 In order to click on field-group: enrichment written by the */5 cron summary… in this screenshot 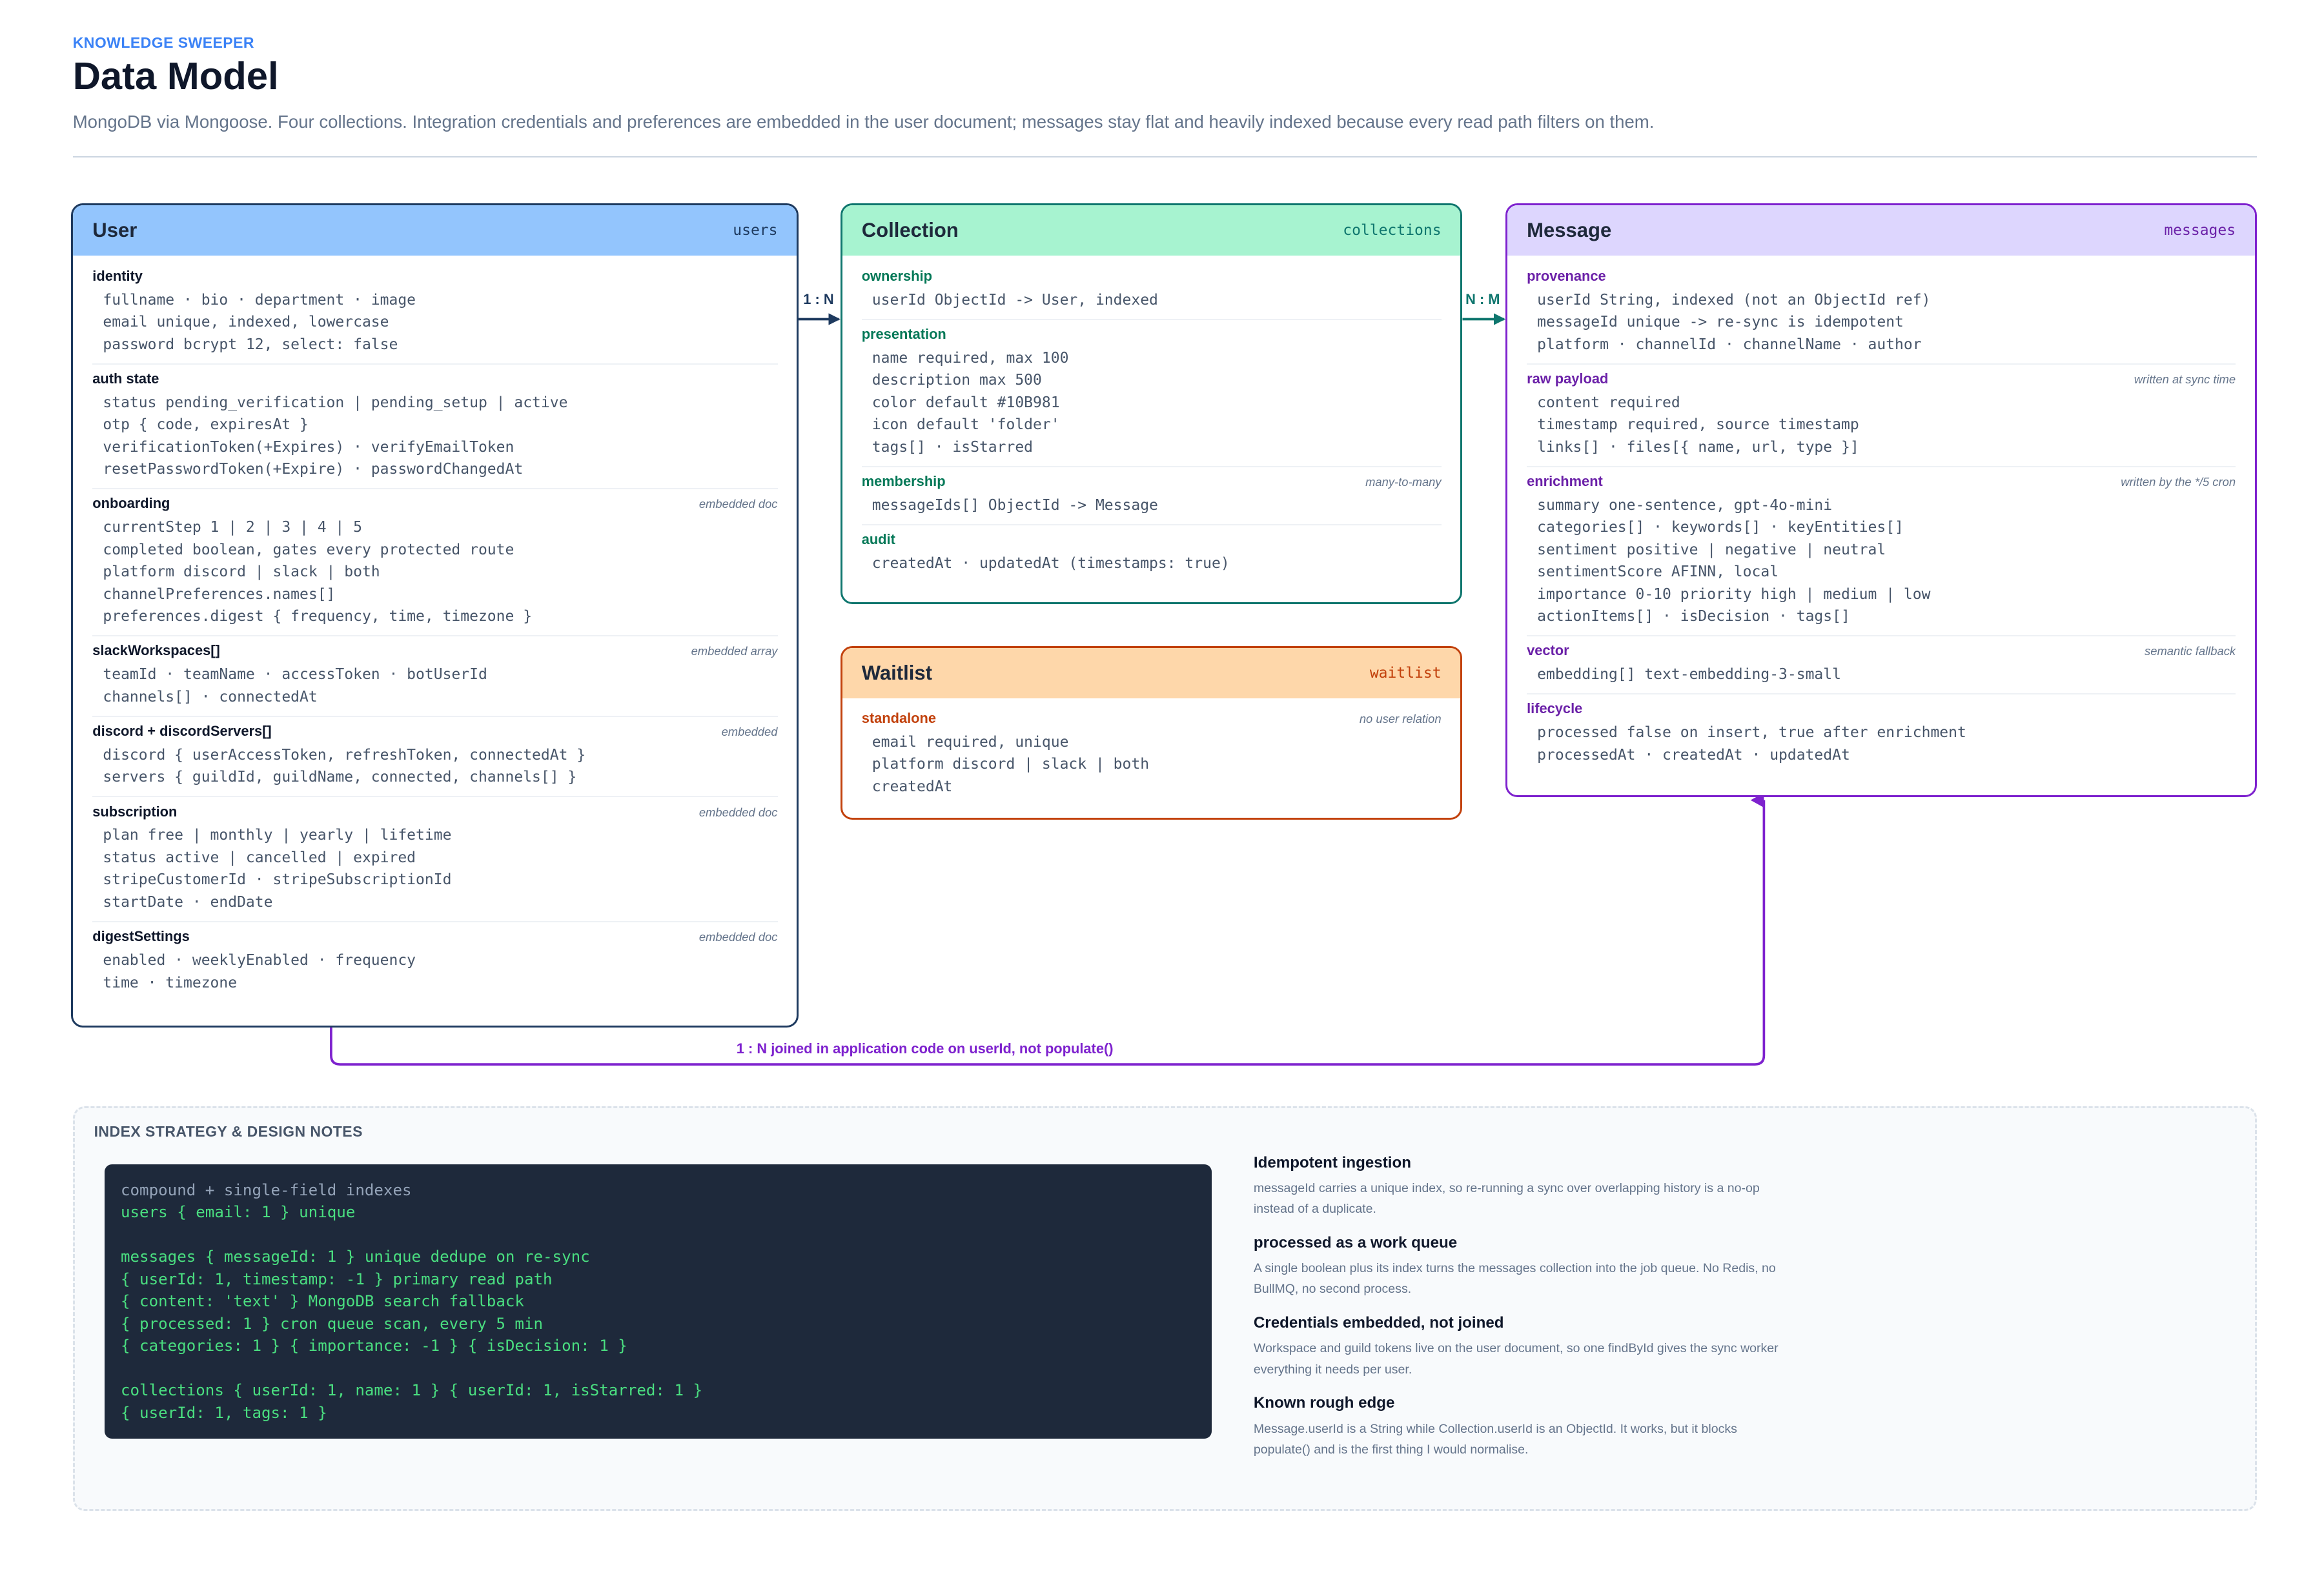, I will do `click(1881, 552)`.